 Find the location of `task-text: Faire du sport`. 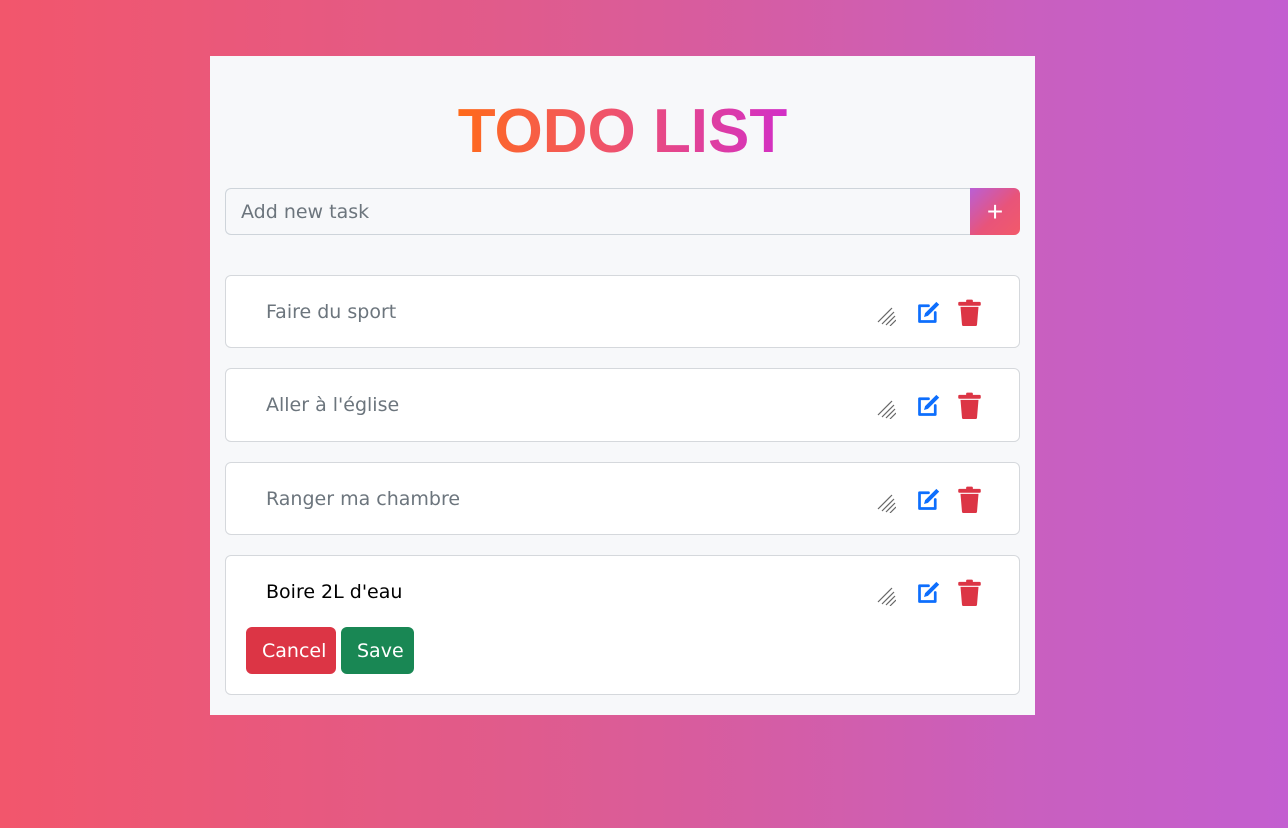

task-text: Faire du sport is located at coordinates (331, 312).